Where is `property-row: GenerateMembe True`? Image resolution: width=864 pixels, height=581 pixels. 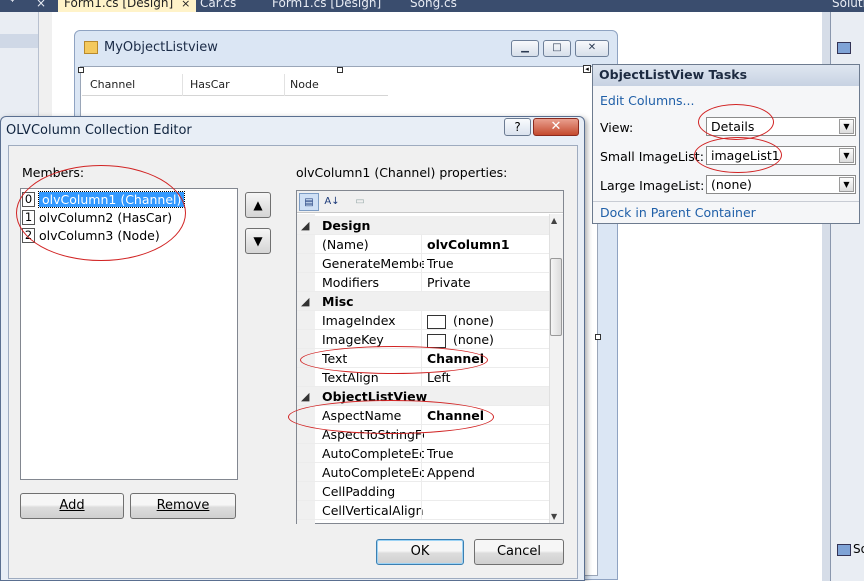 property-row: GenerateMembe True is located at coordinates (423, 263).